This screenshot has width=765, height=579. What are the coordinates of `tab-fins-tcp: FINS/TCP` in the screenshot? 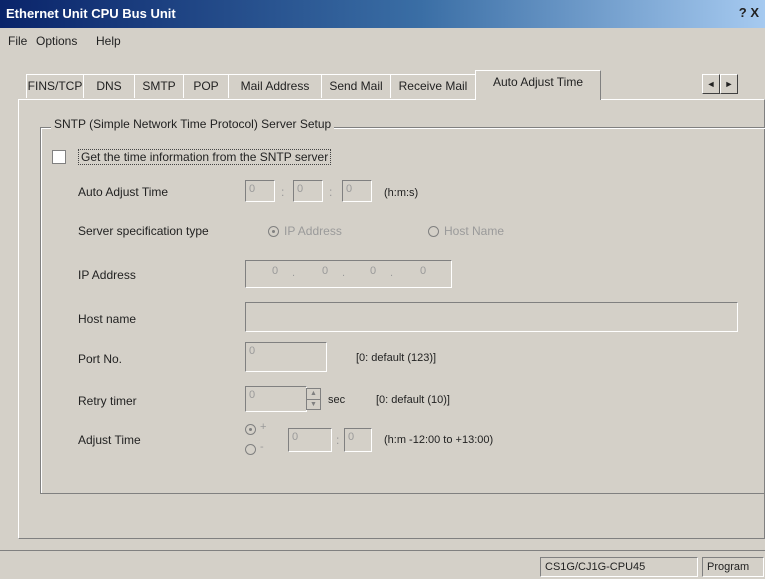 It's located at (55, 86).